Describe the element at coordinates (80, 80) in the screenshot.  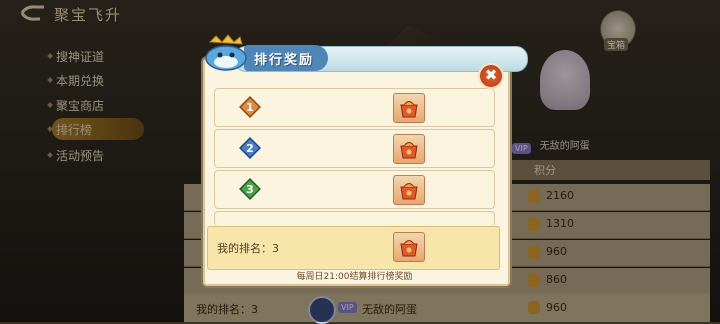
I see `sidebar-item-exchange: 本期兑换` at that location.